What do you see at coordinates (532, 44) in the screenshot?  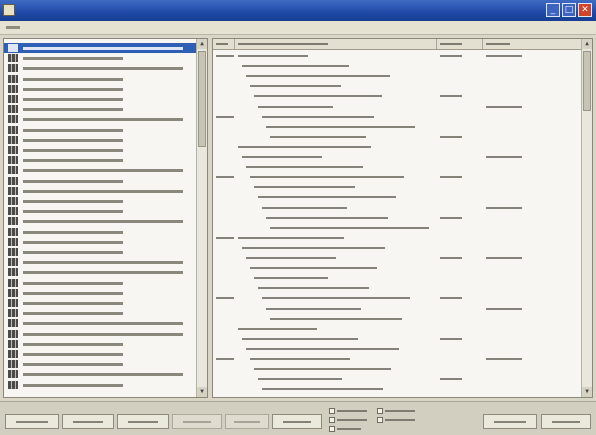 I see `column-header-extra` at bounding box center [532, 44].